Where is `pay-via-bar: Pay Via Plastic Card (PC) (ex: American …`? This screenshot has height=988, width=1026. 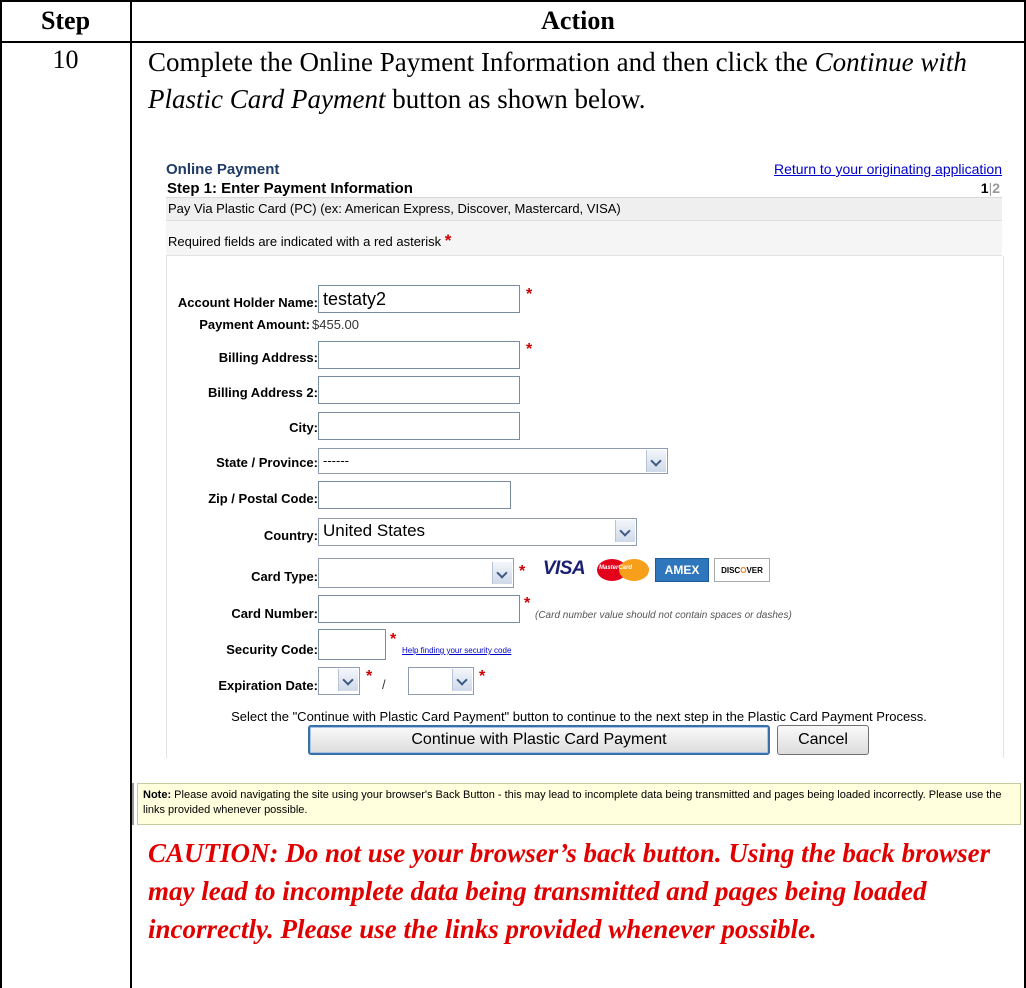 pay-via-bar: Pay Via Plastic Card (PC) (ex: American … is located at coordinates (584, 209).